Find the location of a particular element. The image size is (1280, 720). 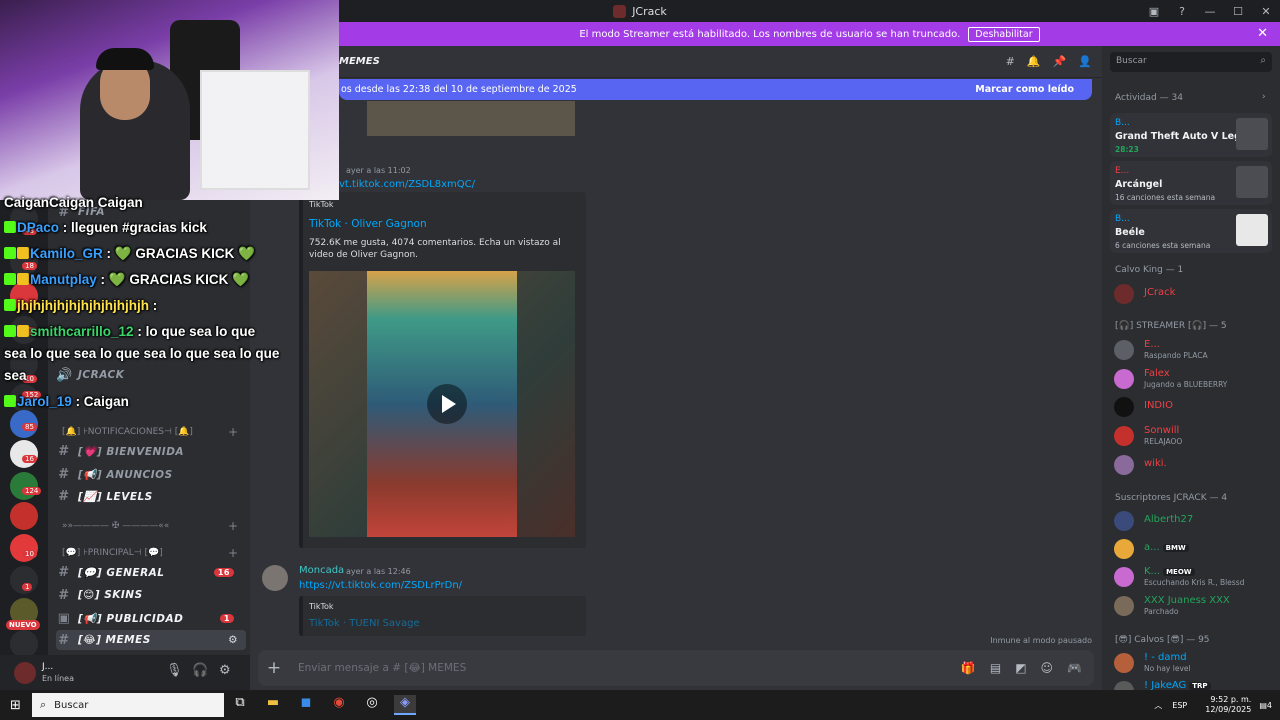

embed-title: TikTok · Oliver Gagnon is located at coordinates (368, 224).